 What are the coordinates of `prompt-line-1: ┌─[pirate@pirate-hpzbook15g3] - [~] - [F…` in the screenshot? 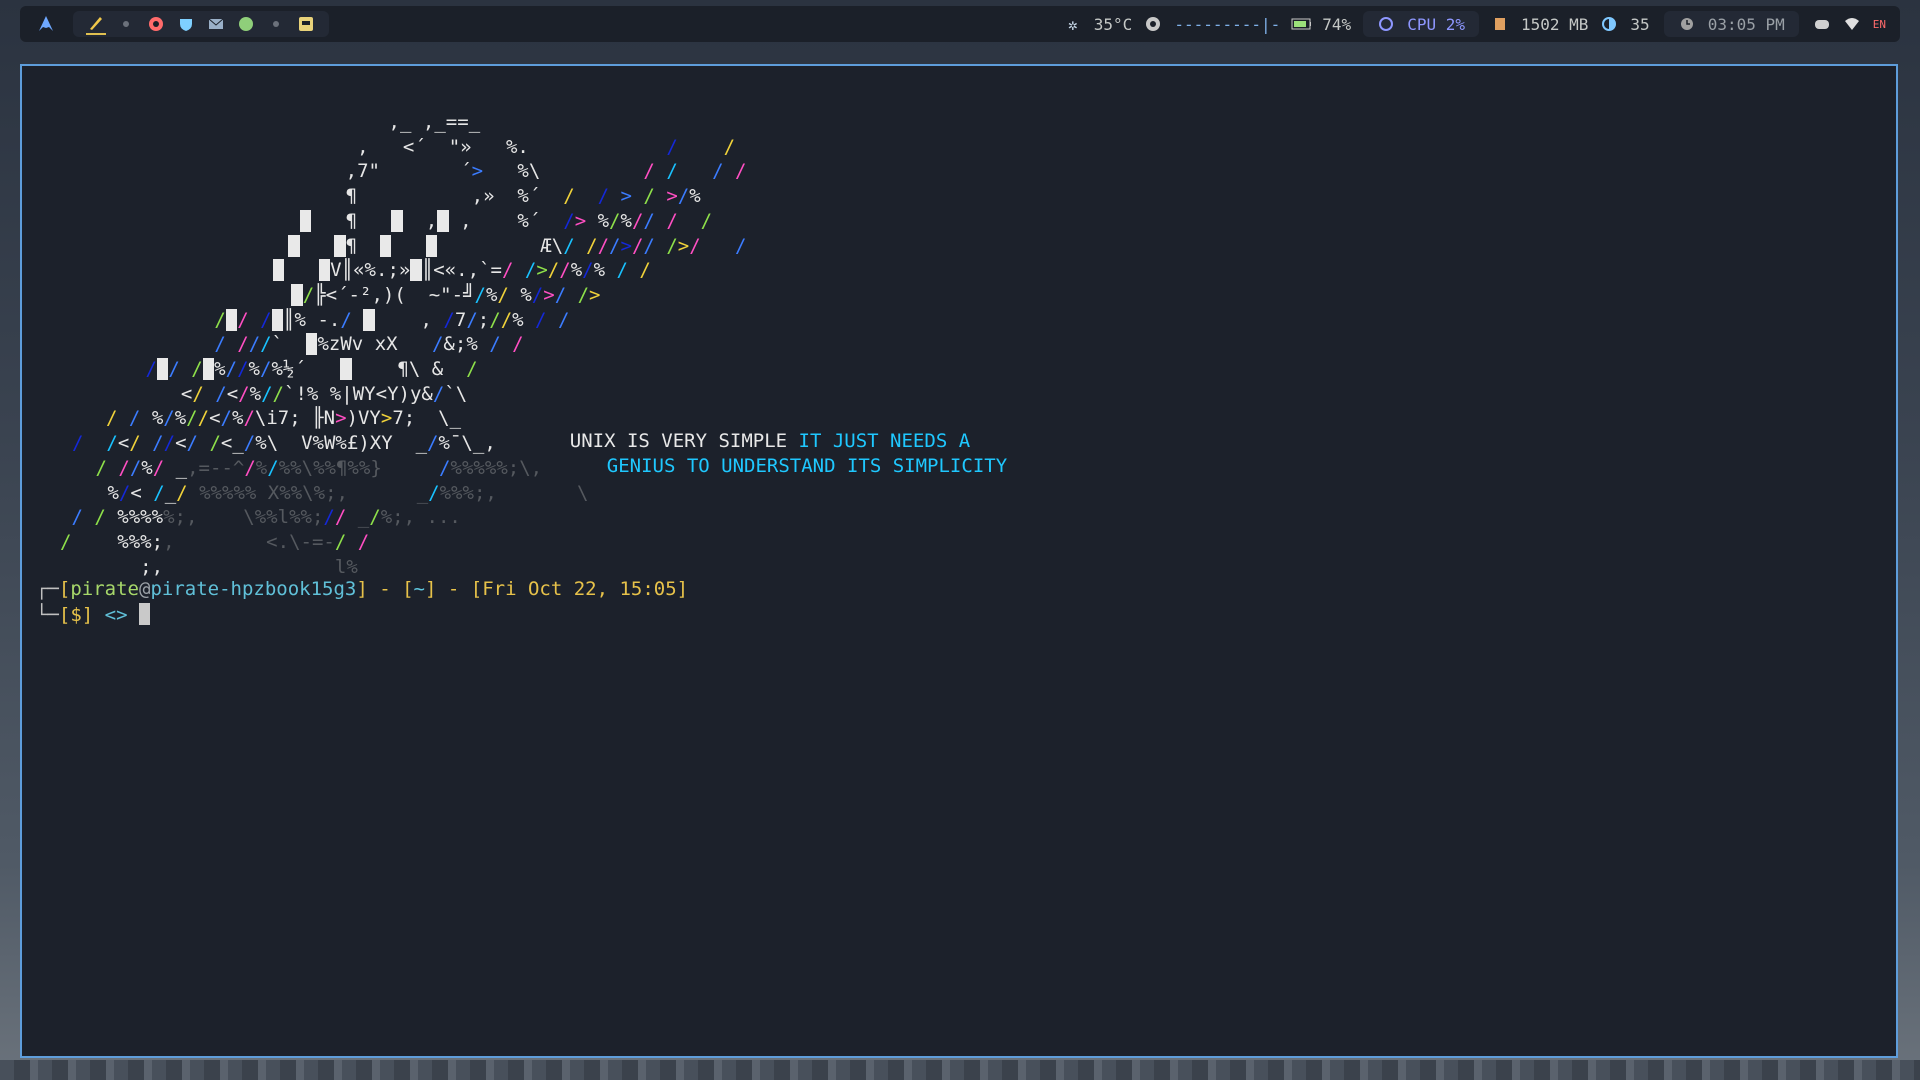 It's located at (362, 589).